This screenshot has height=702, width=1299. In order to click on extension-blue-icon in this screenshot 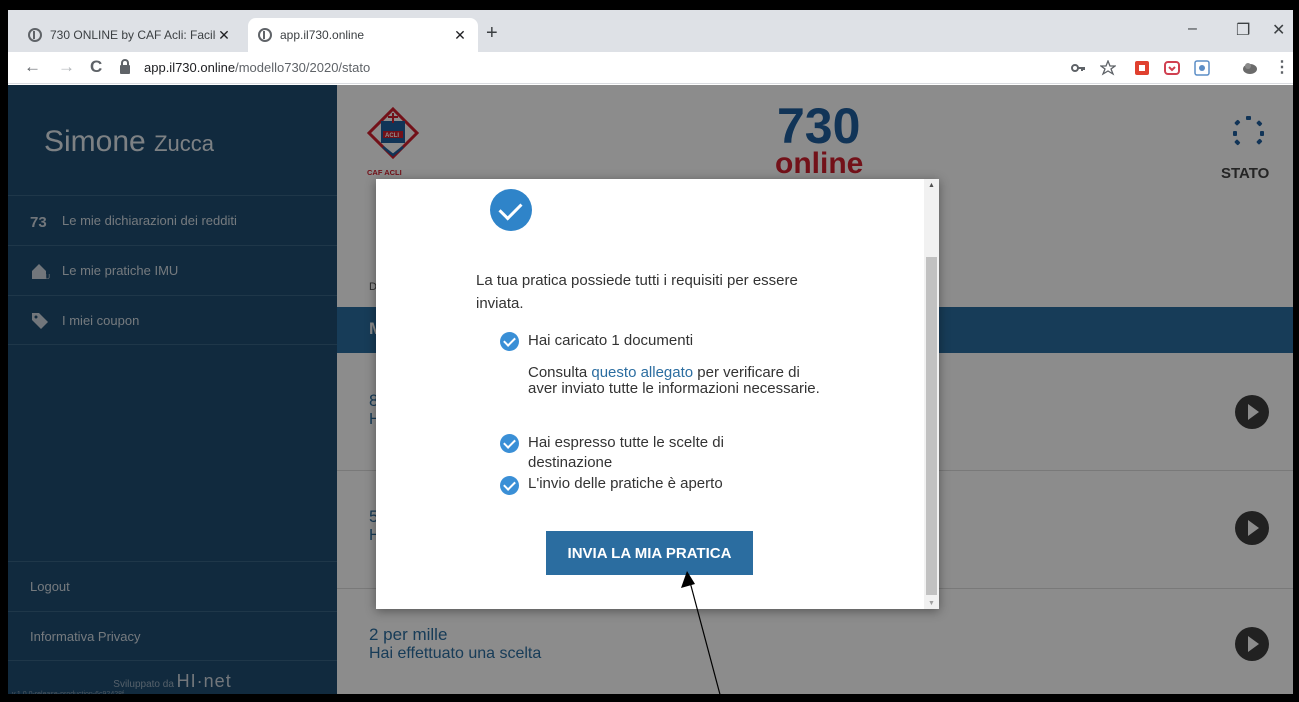, I will do `click(1202, 68)`.